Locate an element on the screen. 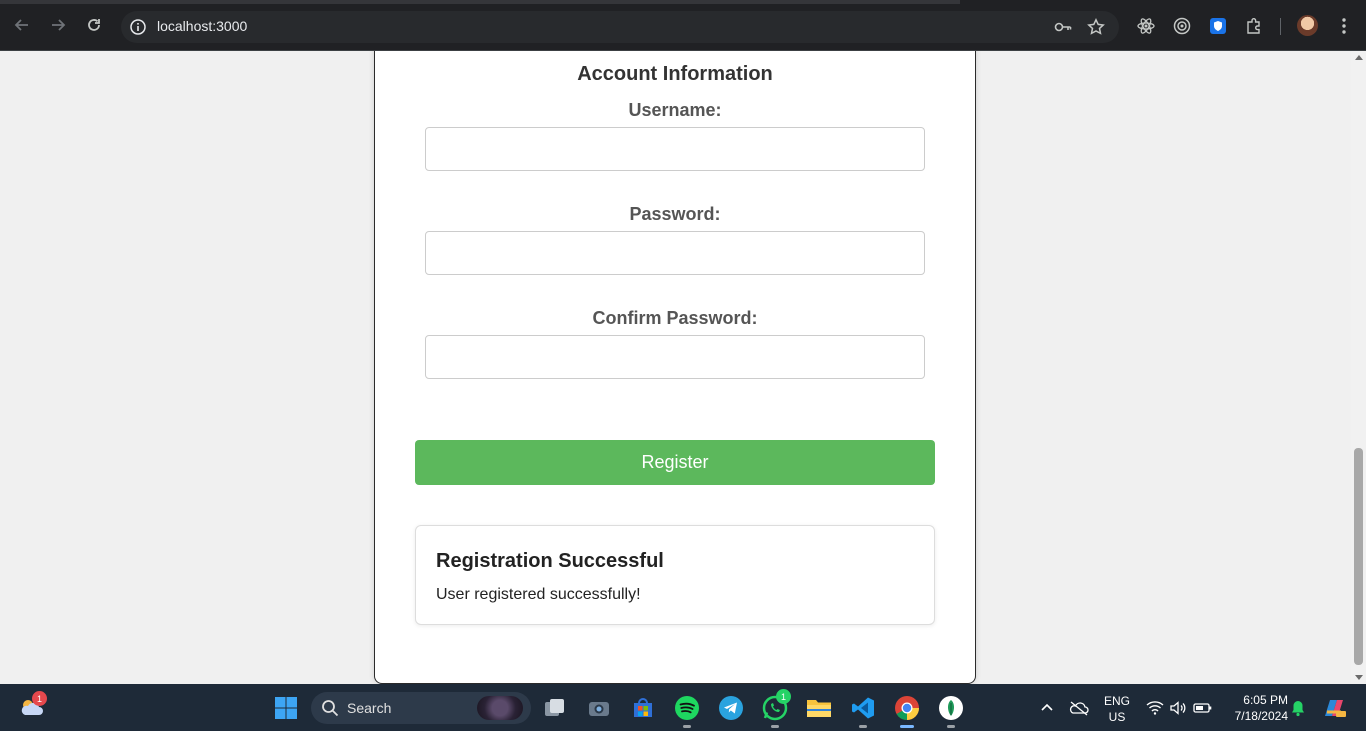 The width and height of the screenshot is (1366, 731). language-line1: ENG is located at coordinates (1117, 701).